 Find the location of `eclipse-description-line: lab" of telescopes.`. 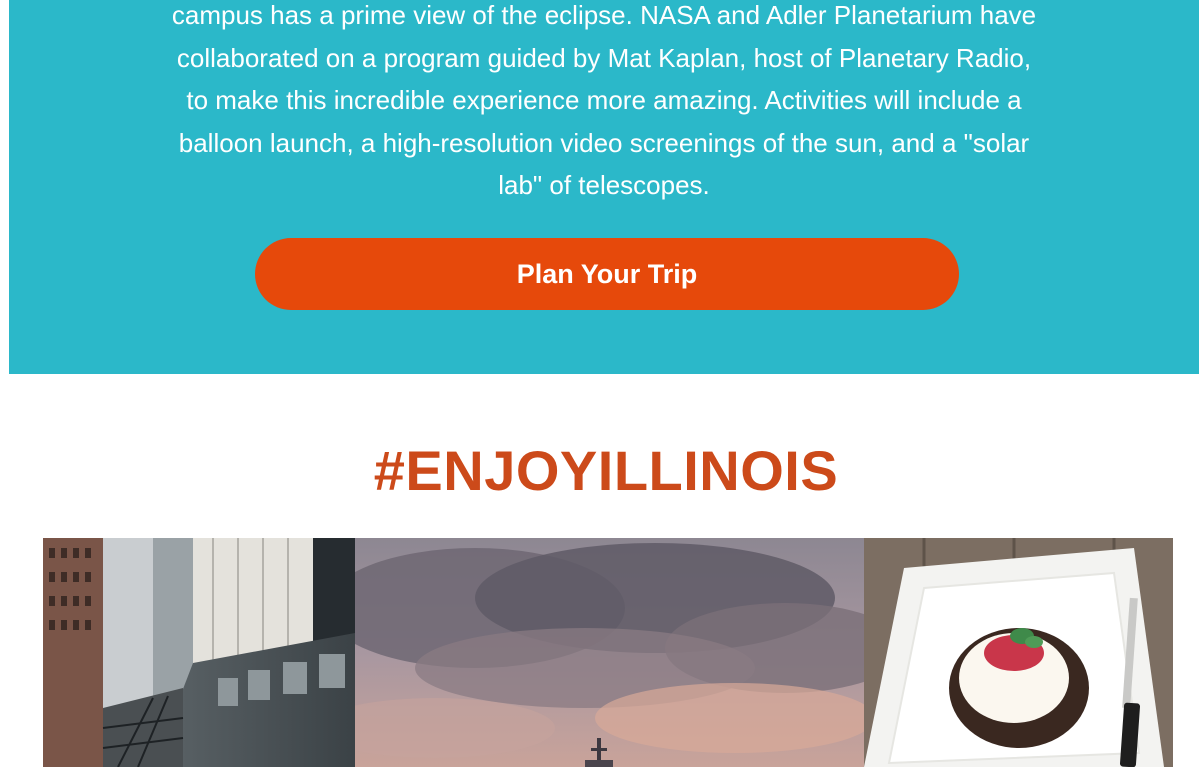

eclipse-description-line: lab" of telescopes. is located at coordinates (604, 185).